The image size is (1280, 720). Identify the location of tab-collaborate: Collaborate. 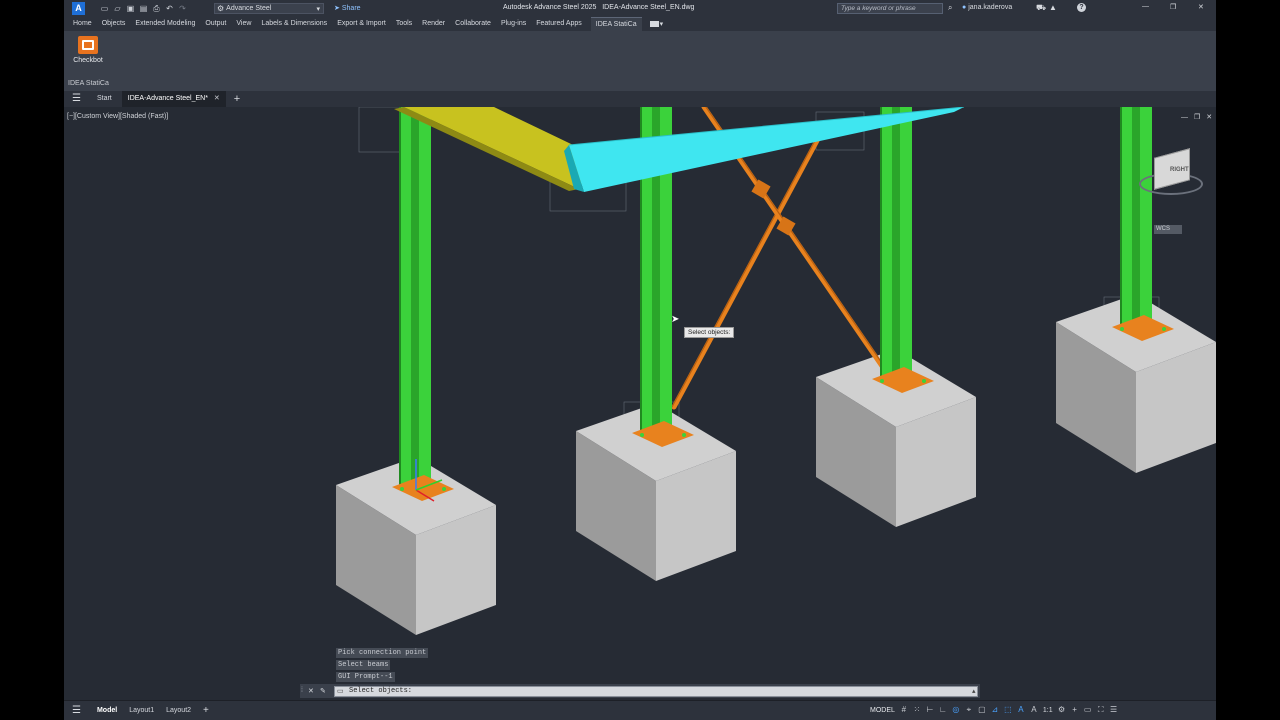
(473, 24).